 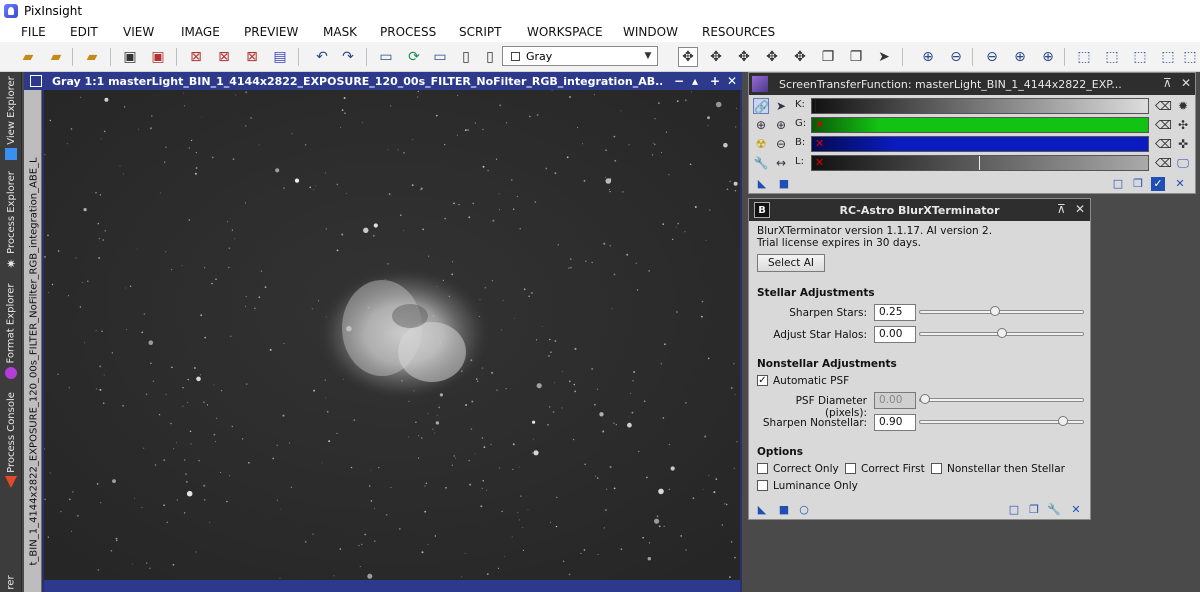 What do you see at coordinates (895, 312) in the screenshot?
I see `sharpen-stars-input: 0.25` at bounding box center [895, 312].